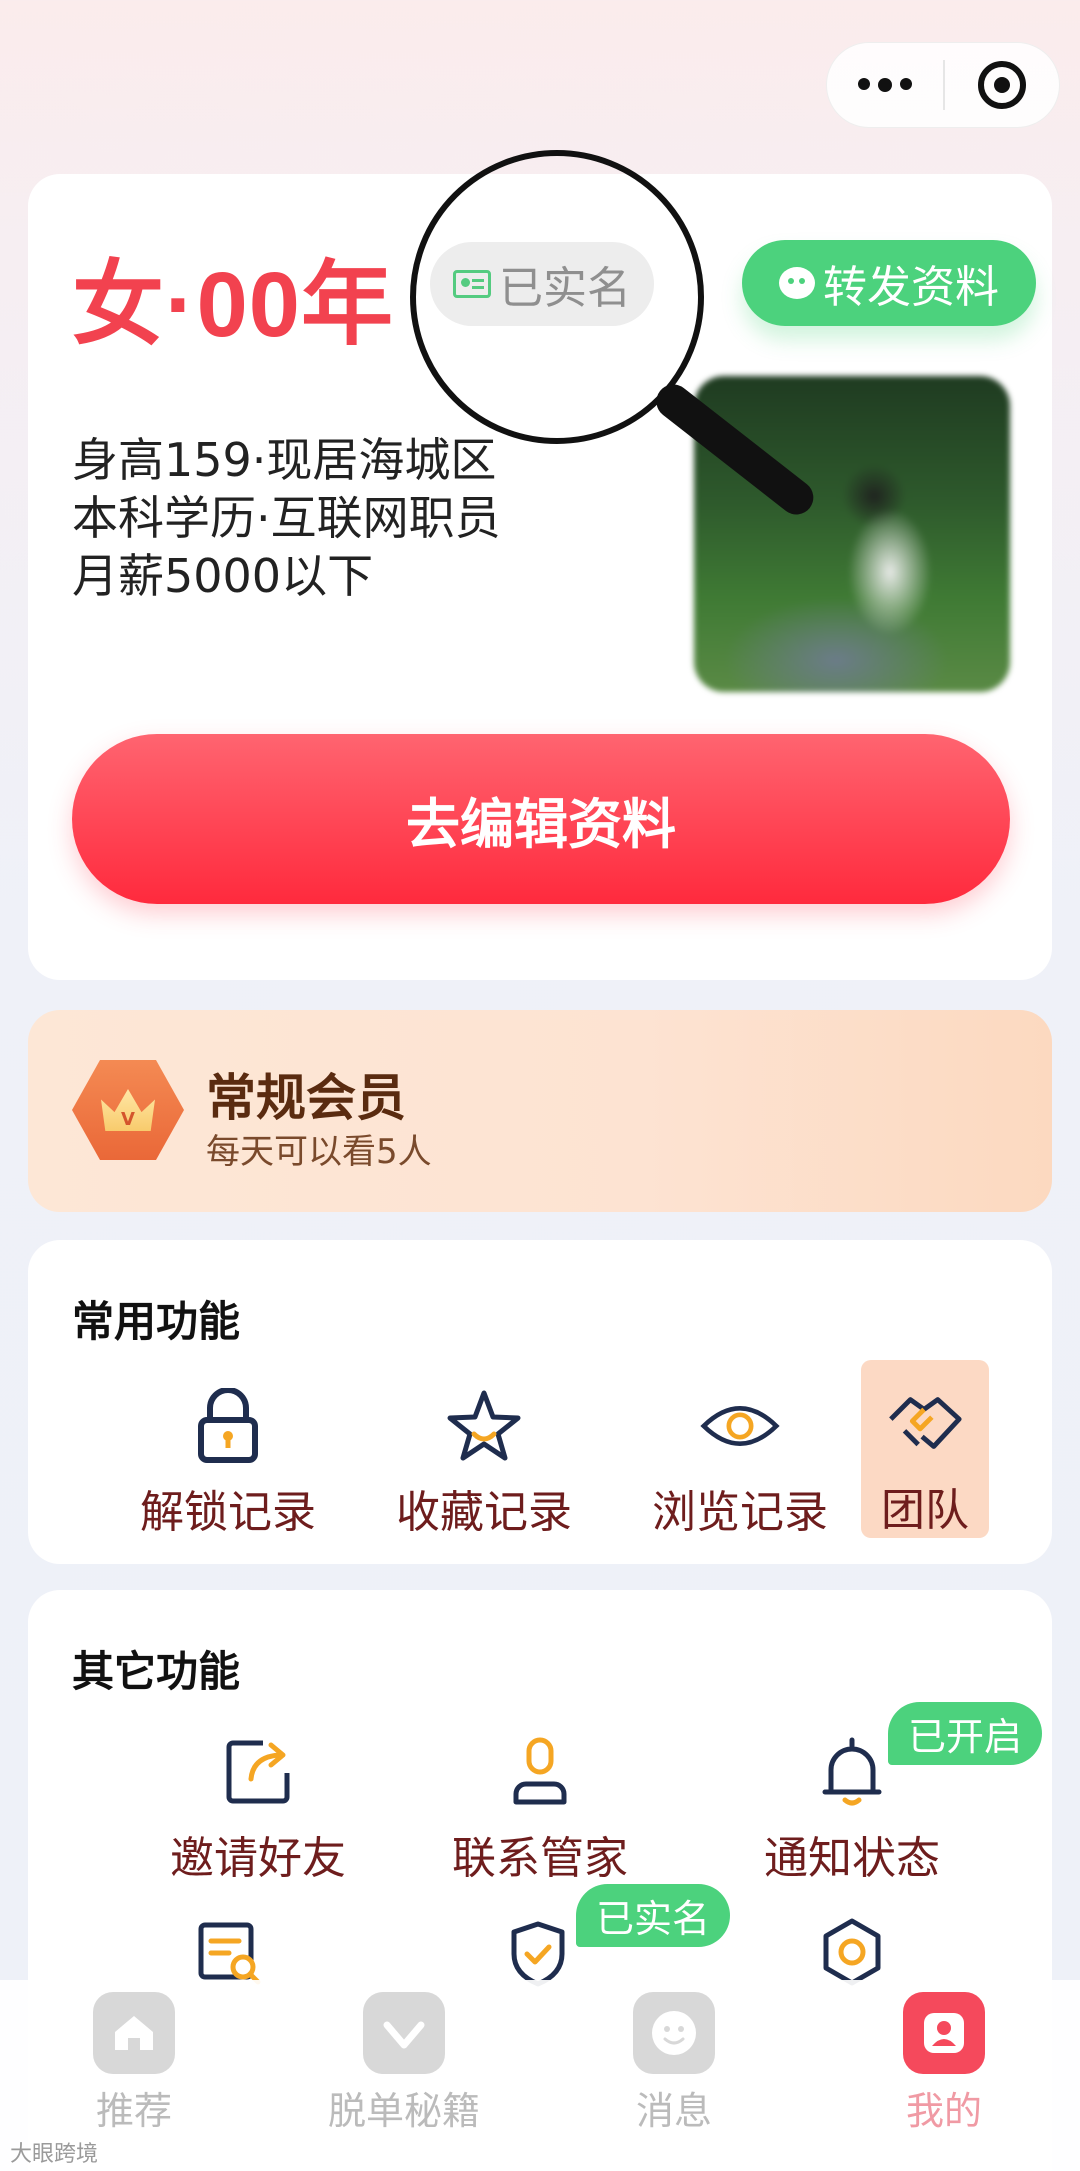 Image resolution: width=1080 pixels, height=2171 pixels. I want to click on tab-recommend: 推荐, so click(134, 2063).